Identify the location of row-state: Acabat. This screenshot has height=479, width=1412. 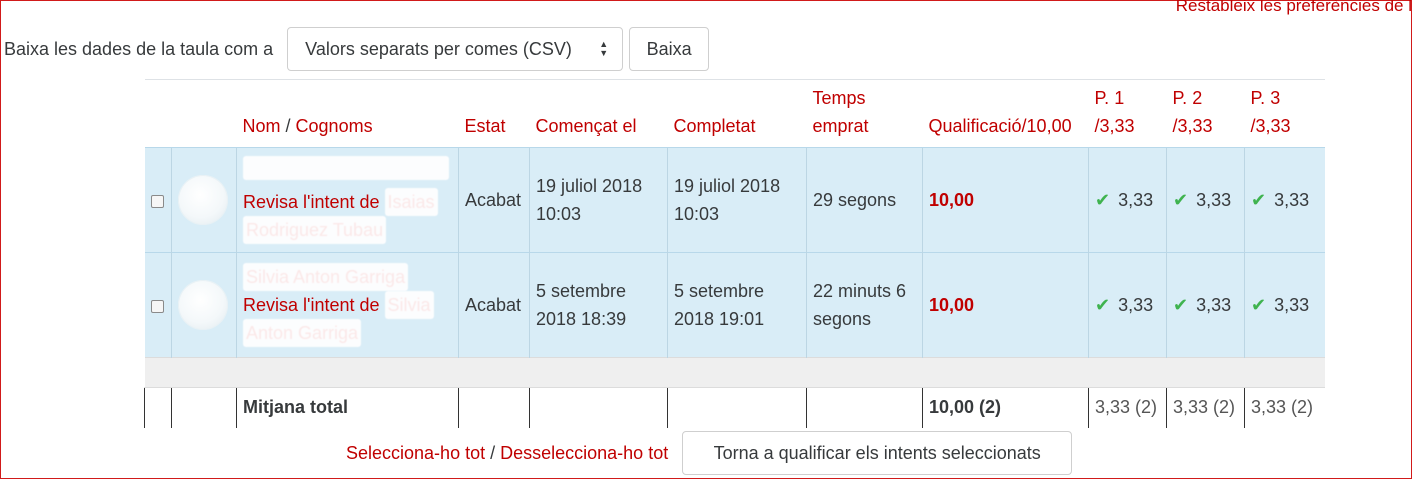
(494, 305).